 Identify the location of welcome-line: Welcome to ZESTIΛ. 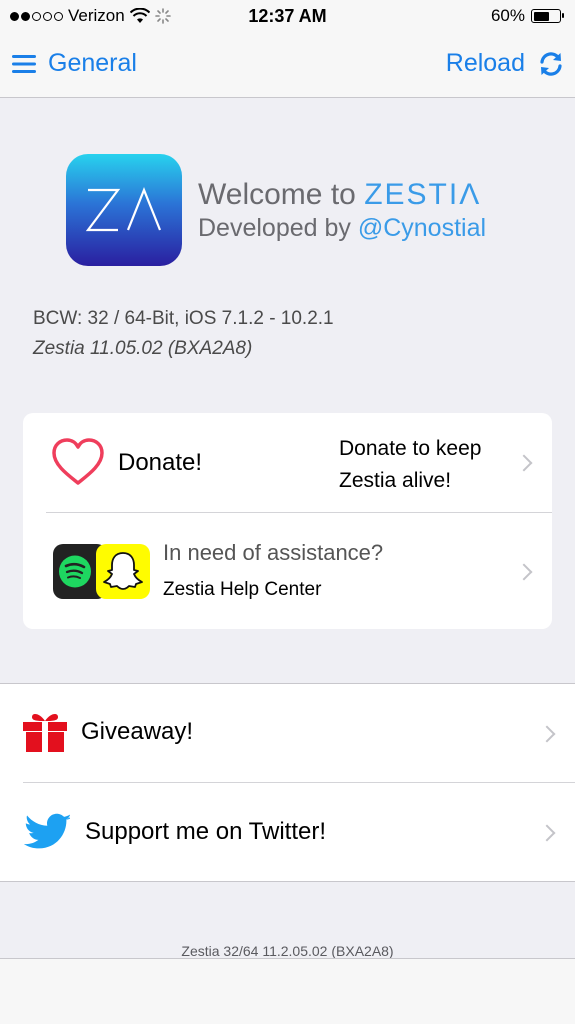
(342, 195).